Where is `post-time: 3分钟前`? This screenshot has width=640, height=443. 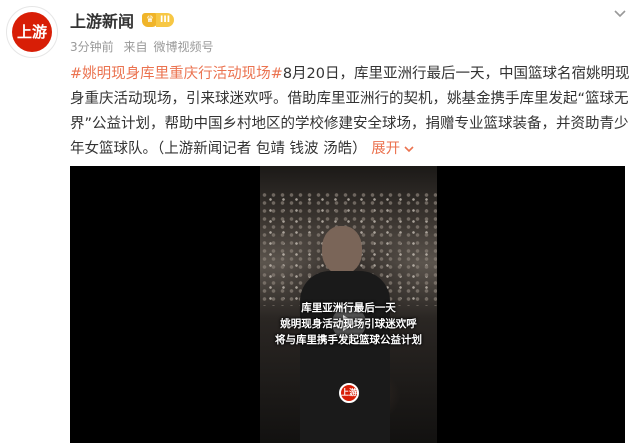 post-time: 3分钟前 is located at coordinates (92, 47).